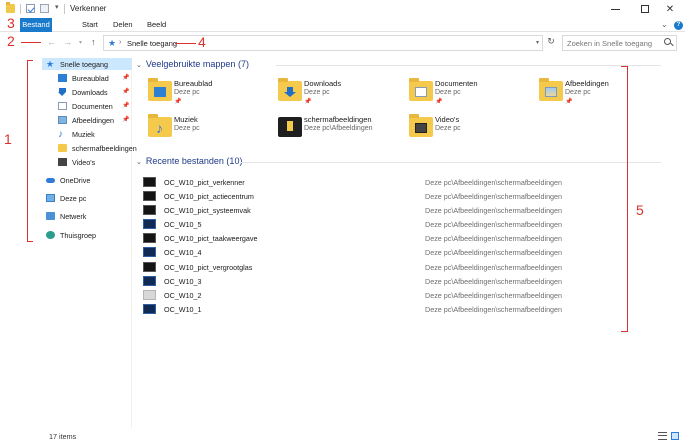 The width and height of the screenshot is (685, 444). What do you see at coordinates (323, 43) in the screenshot?
I see `address-bar: ★ › Snelle toegang ▾` at bounding box center [323, 43].